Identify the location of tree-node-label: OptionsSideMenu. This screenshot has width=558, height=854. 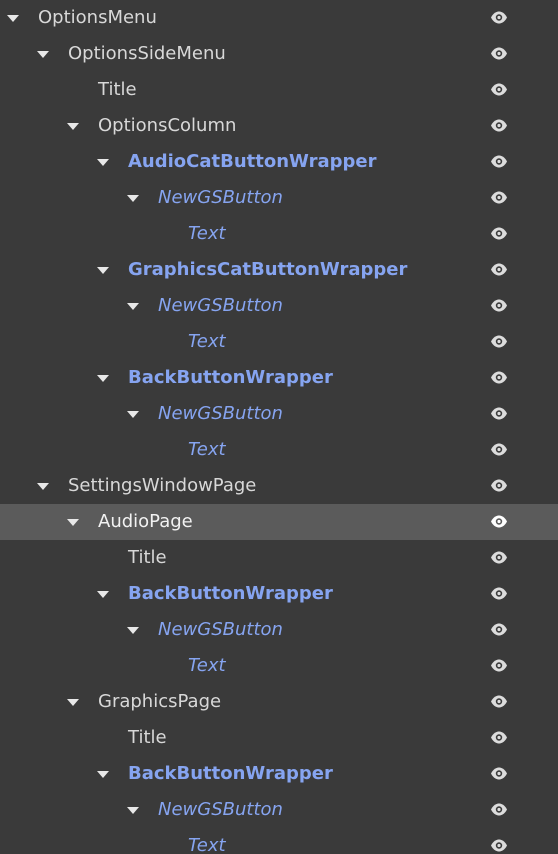
(147, 53).